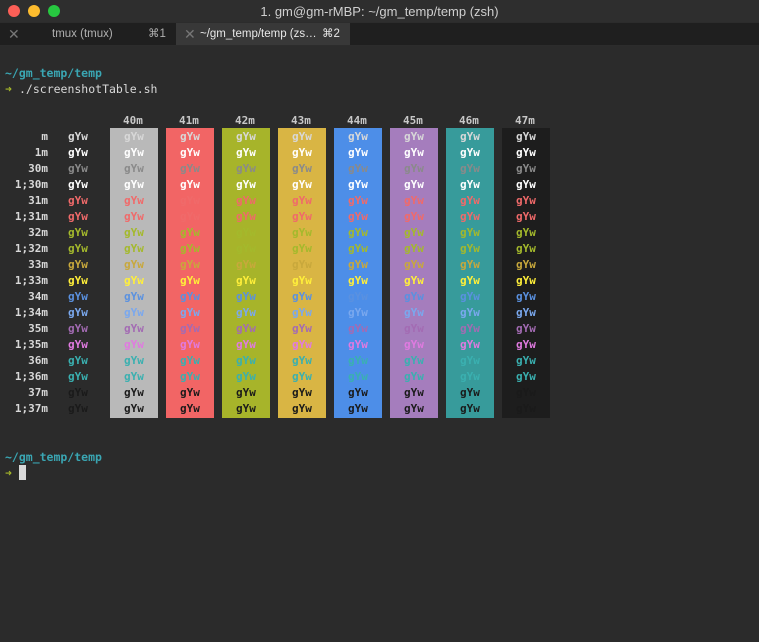  Describe the element at coordinates (41, 152) in the screenshot. I see `fg-row-label: 1m` at that location.